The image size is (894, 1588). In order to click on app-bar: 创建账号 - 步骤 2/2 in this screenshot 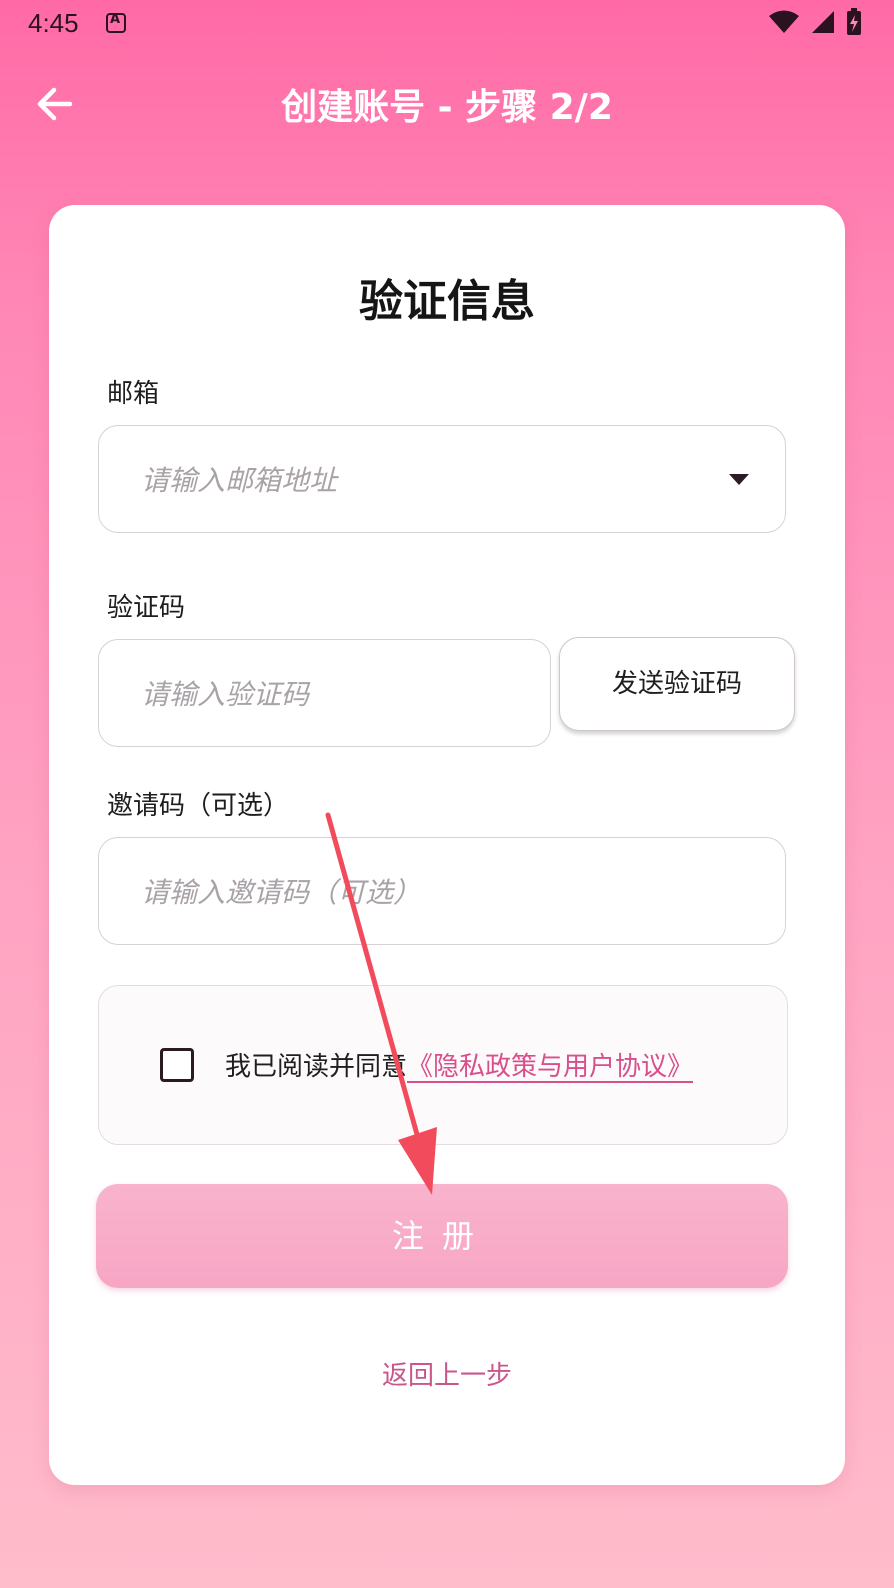, I will do `click(447, 104)`.